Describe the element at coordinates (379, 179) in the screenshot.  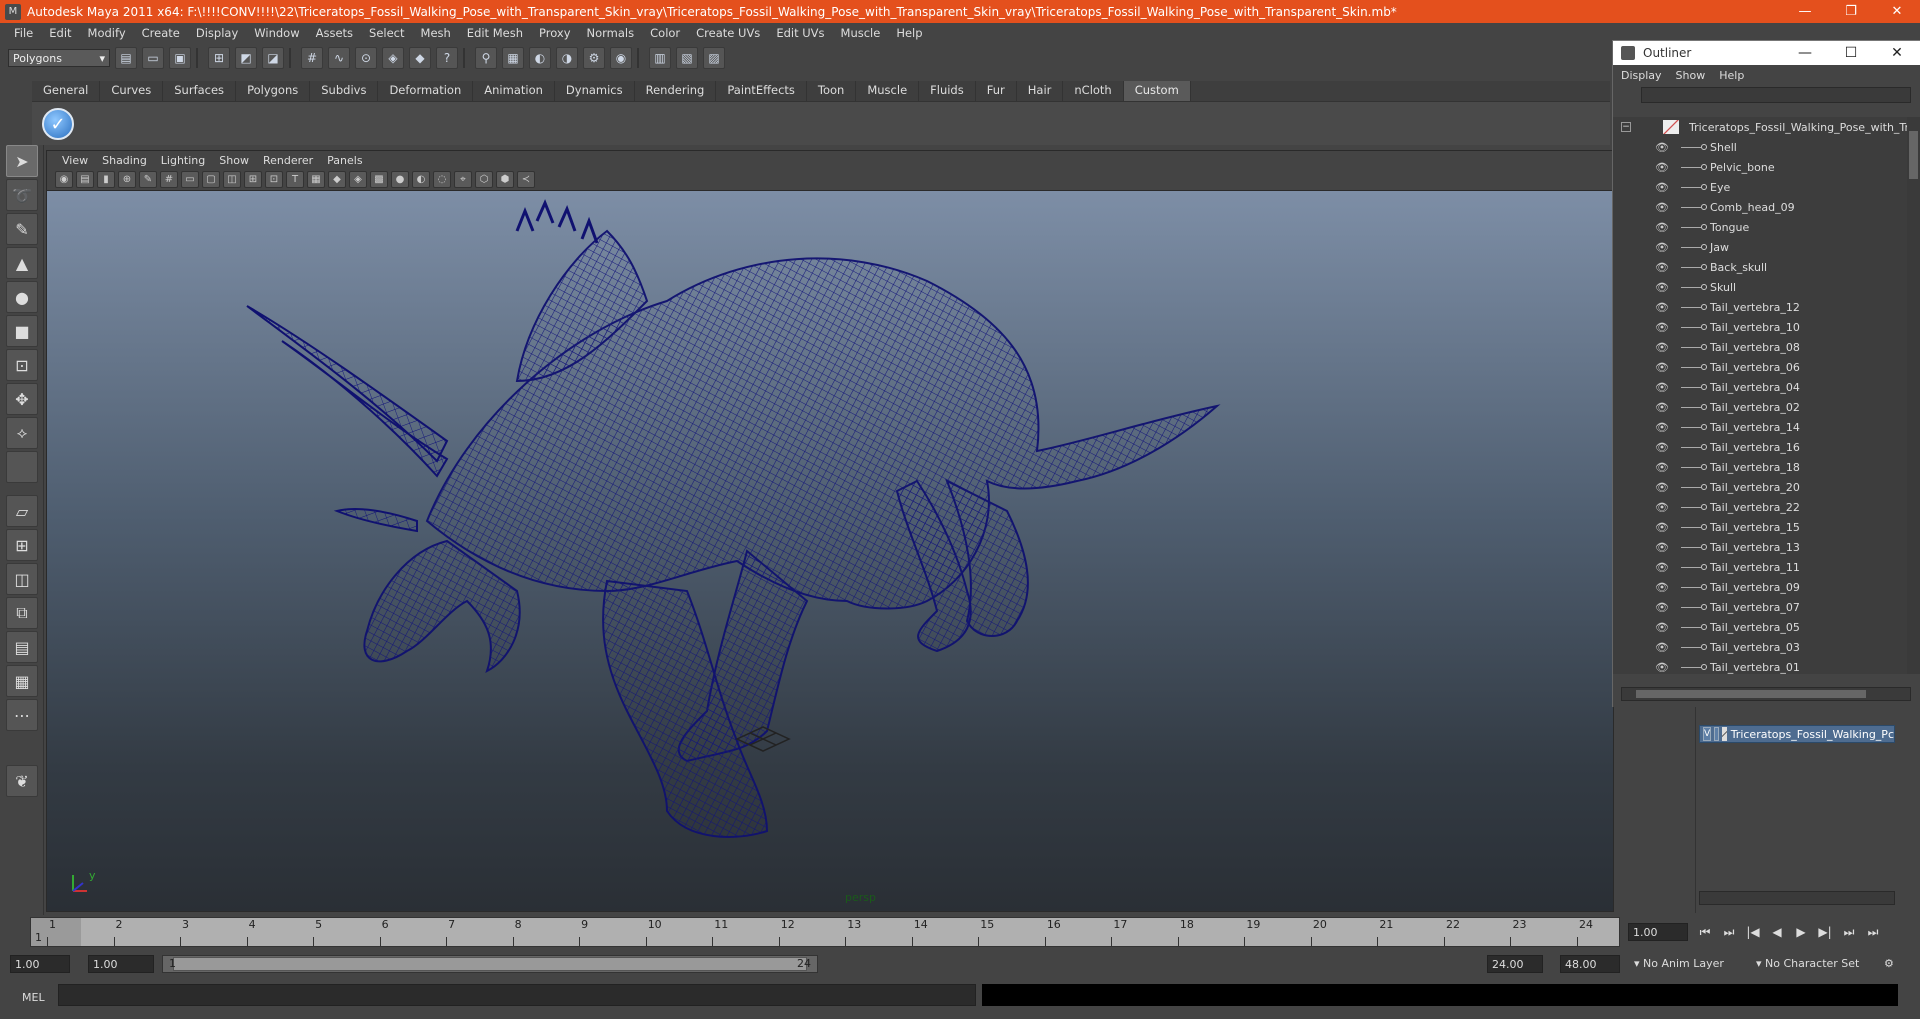
I see `textured-icon: ▩` at that location.